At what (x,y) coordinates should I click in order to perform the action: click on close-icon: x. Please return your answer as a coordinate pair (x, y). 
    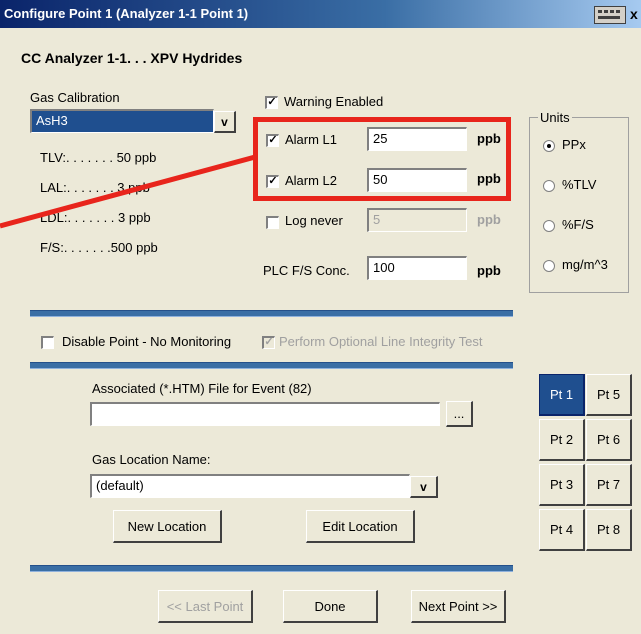
    Looking at the image, I should click on (634, 14).